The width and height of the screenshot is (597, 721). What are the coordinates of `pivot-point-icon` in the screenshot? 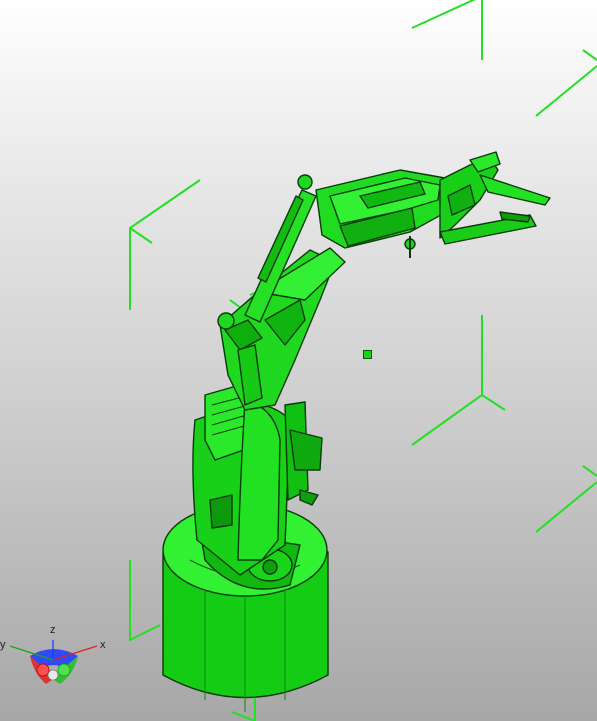 It's located at (367, 354).